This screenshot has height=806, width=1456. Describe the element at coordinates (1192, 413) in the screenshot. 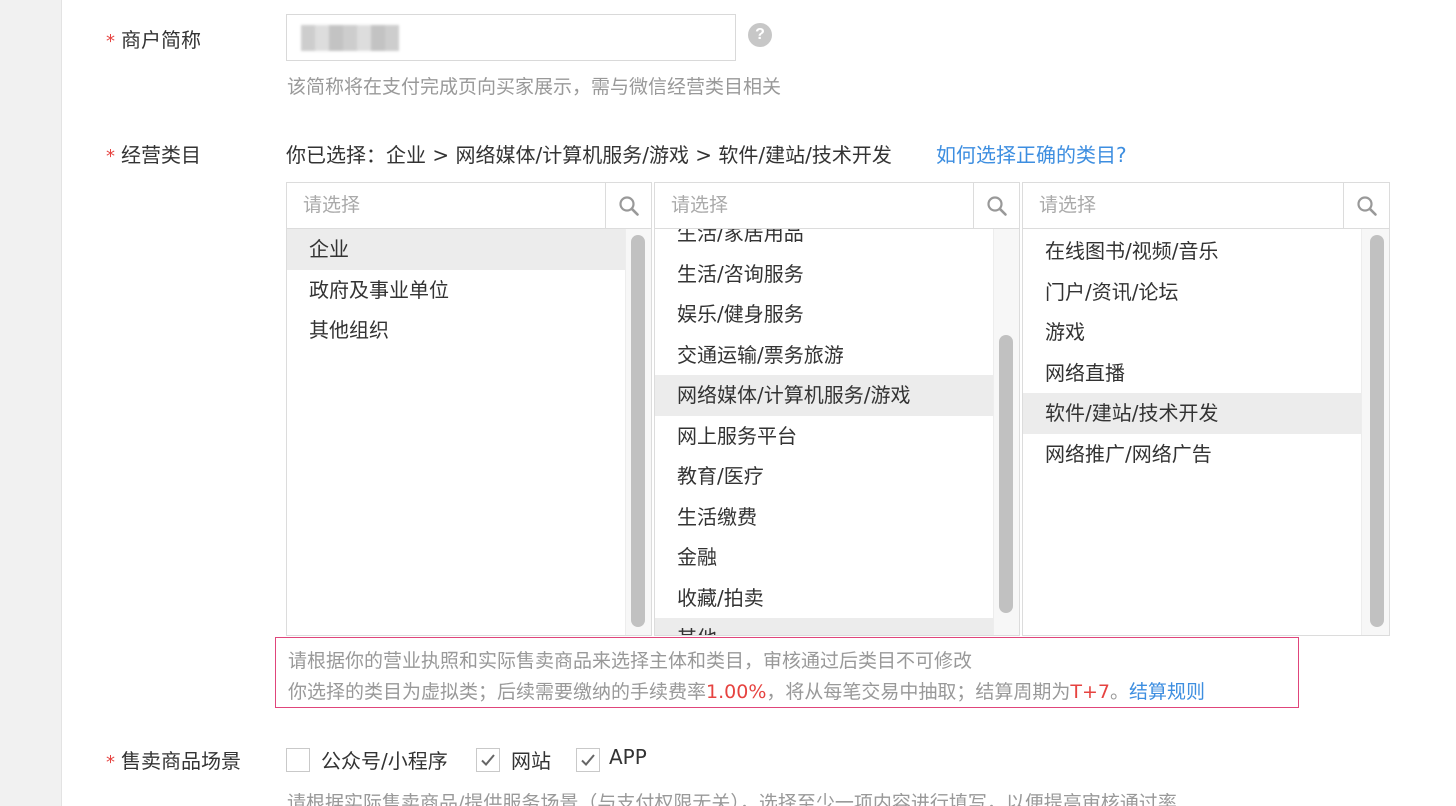

I see `list-item: 软件/建站/技术开发` at that location.